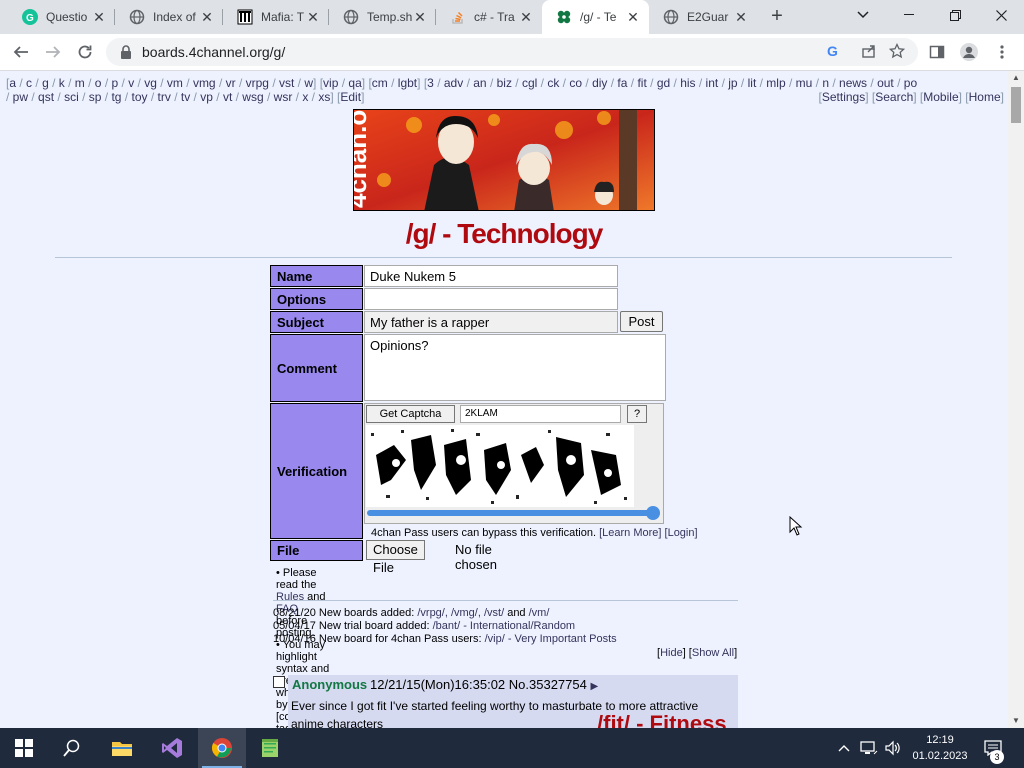 The height and width of the screenshot is (768, 1024). What do you see at coordinates (407, 83) in the screenshot?
I see `board-link: lgbt` at bounding box center [407, 83].